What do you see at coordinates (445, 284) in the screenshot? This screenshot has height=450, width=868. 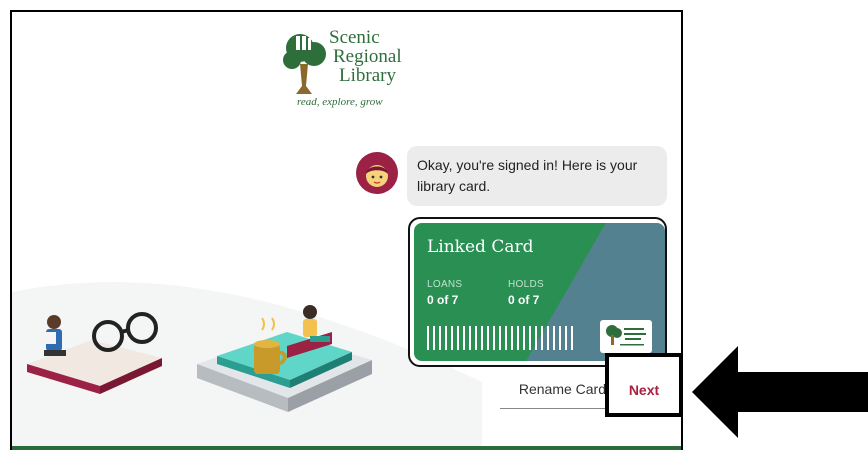 I see `loans-label: LOANS` at bounding box center [445, 284].